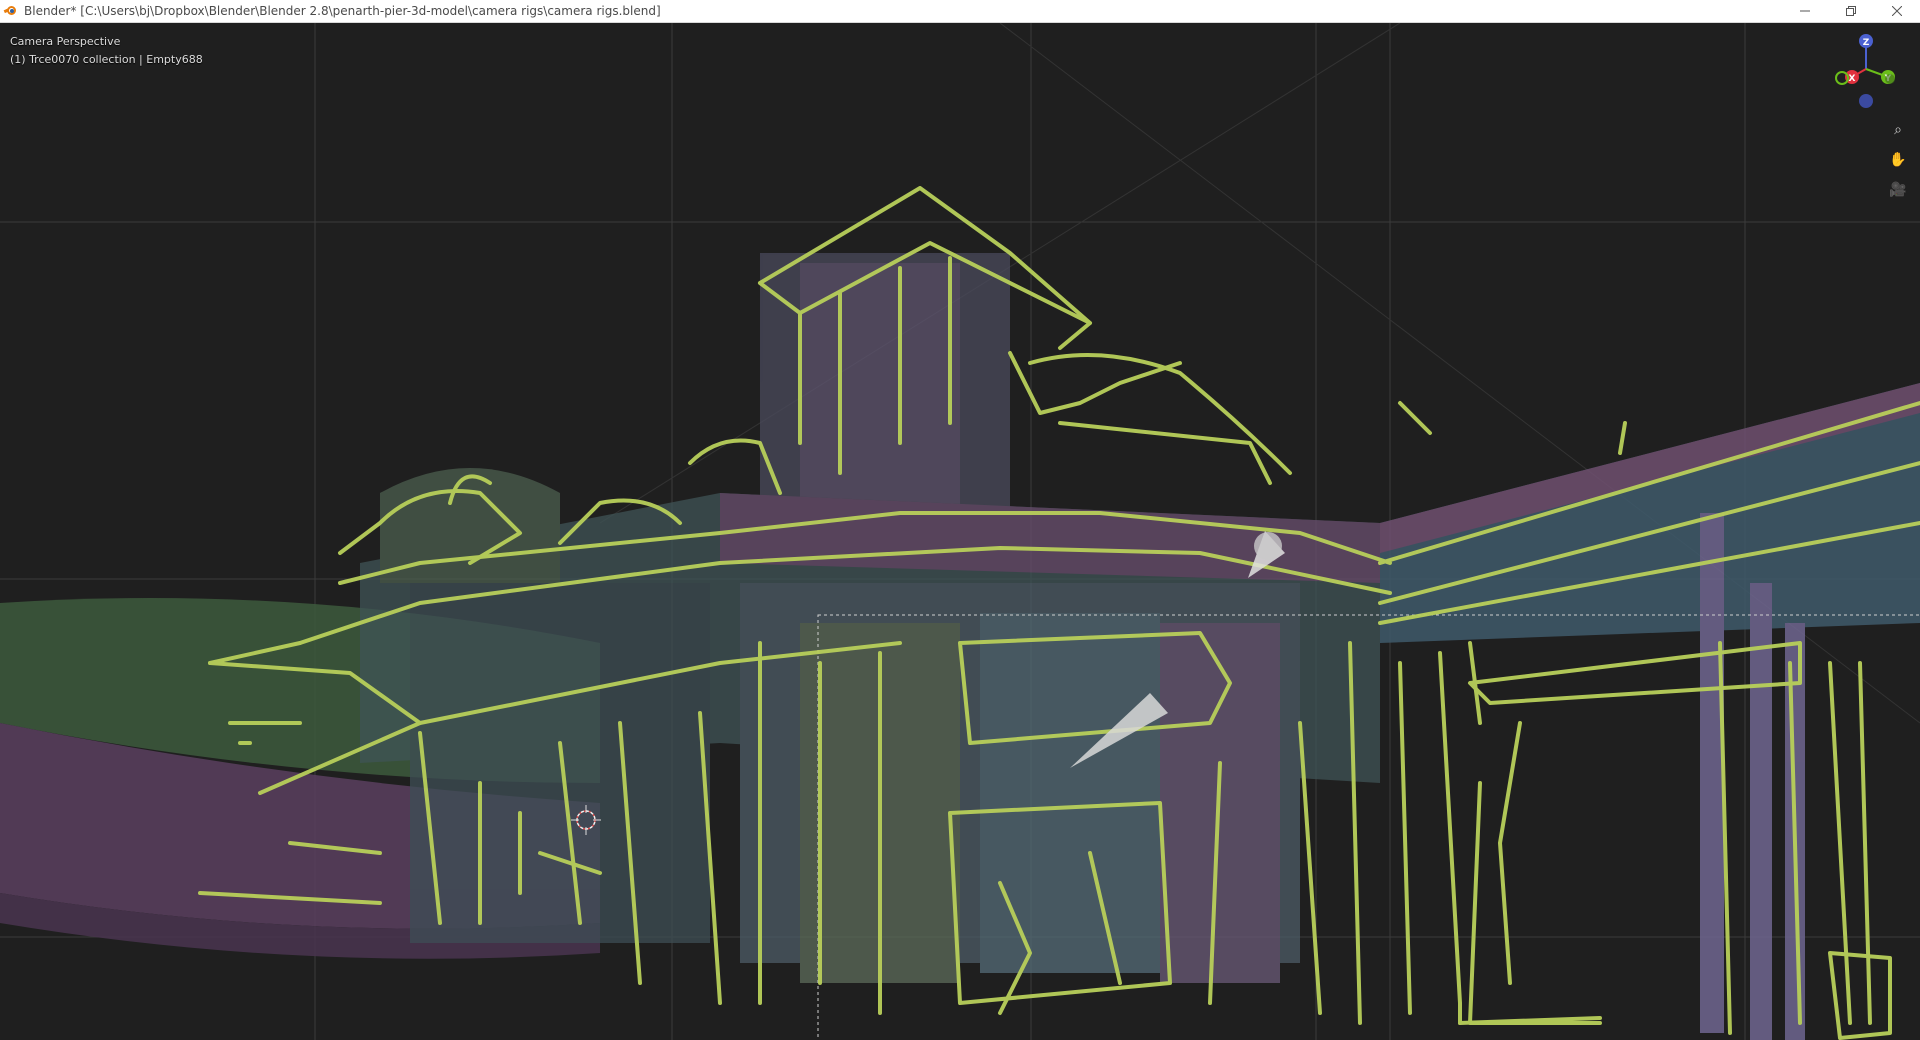 This screenshot has width=1920, height=1040. Describe the element at coordinates (106, 59) in the screenshot. I see `collection-info: (1) Trce0070 collection | Empty688` at that location.